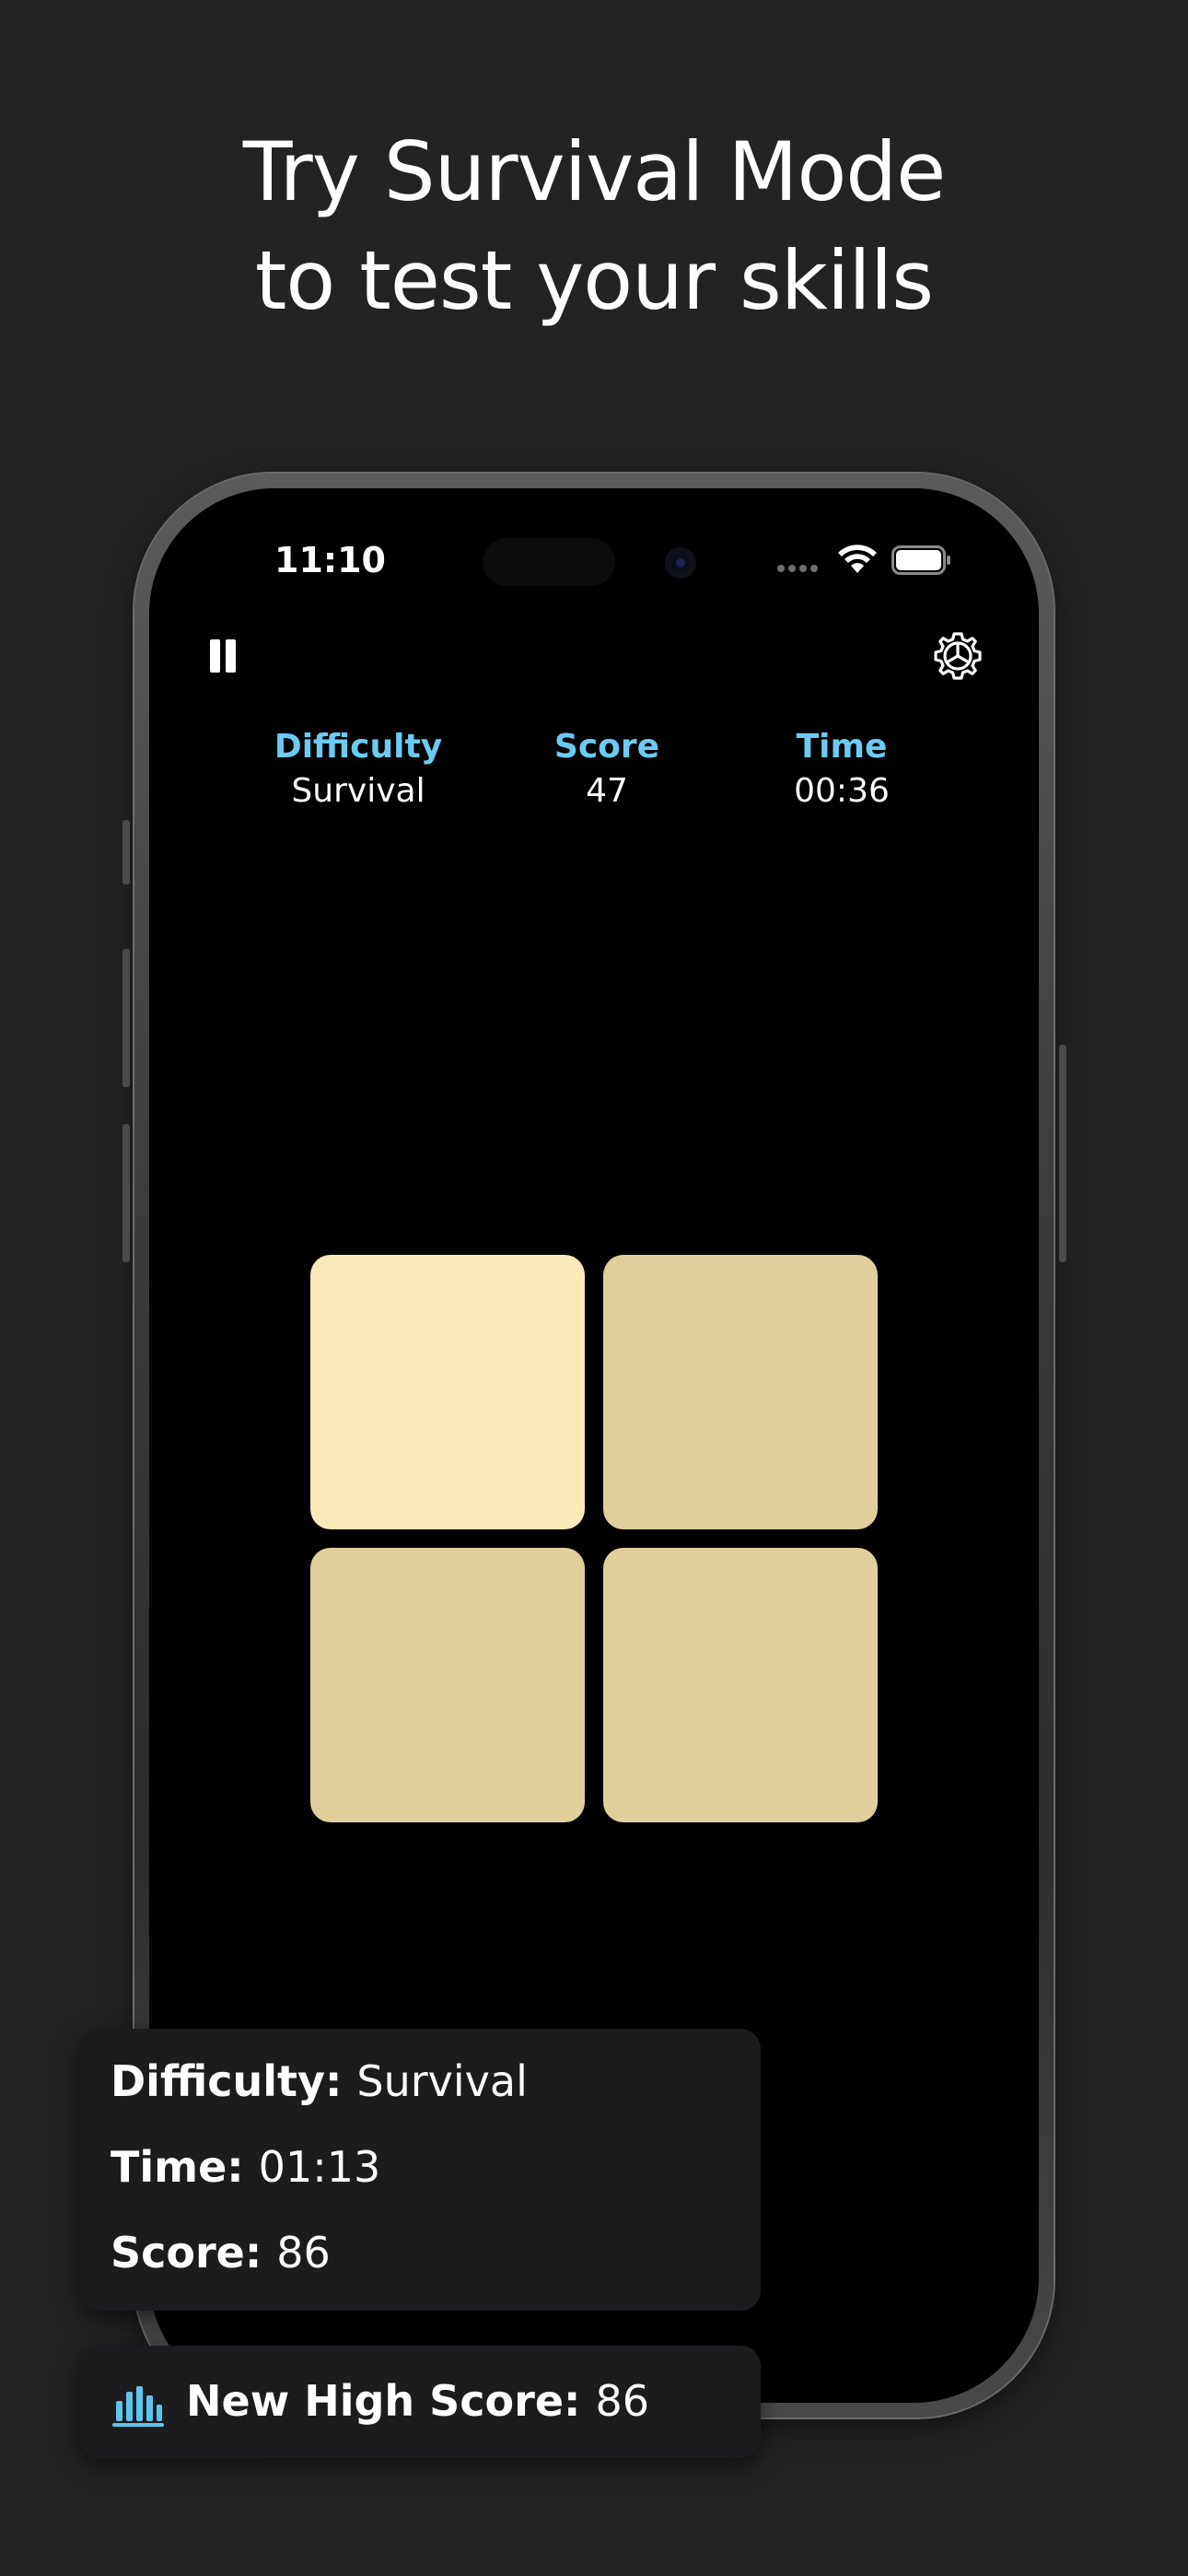 The height and width of the screenshot is (2576, 1188). I want to click on result-card: Difficulty: Survival Time: 01:13 Score: 86, so click(420, 2170).